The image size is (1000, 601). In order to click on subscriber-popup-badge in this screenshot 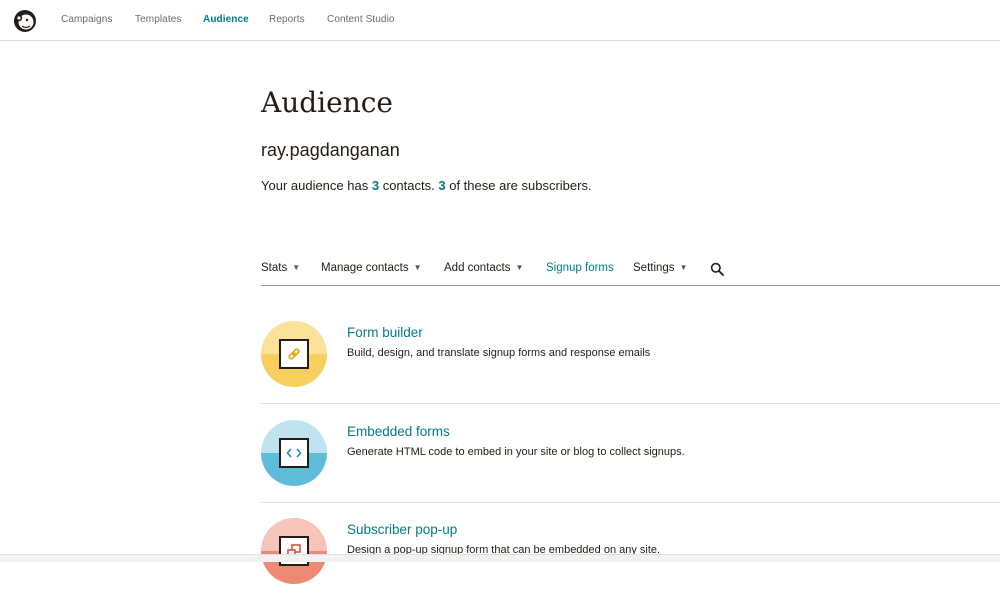, I will do `click(294, 551)`.